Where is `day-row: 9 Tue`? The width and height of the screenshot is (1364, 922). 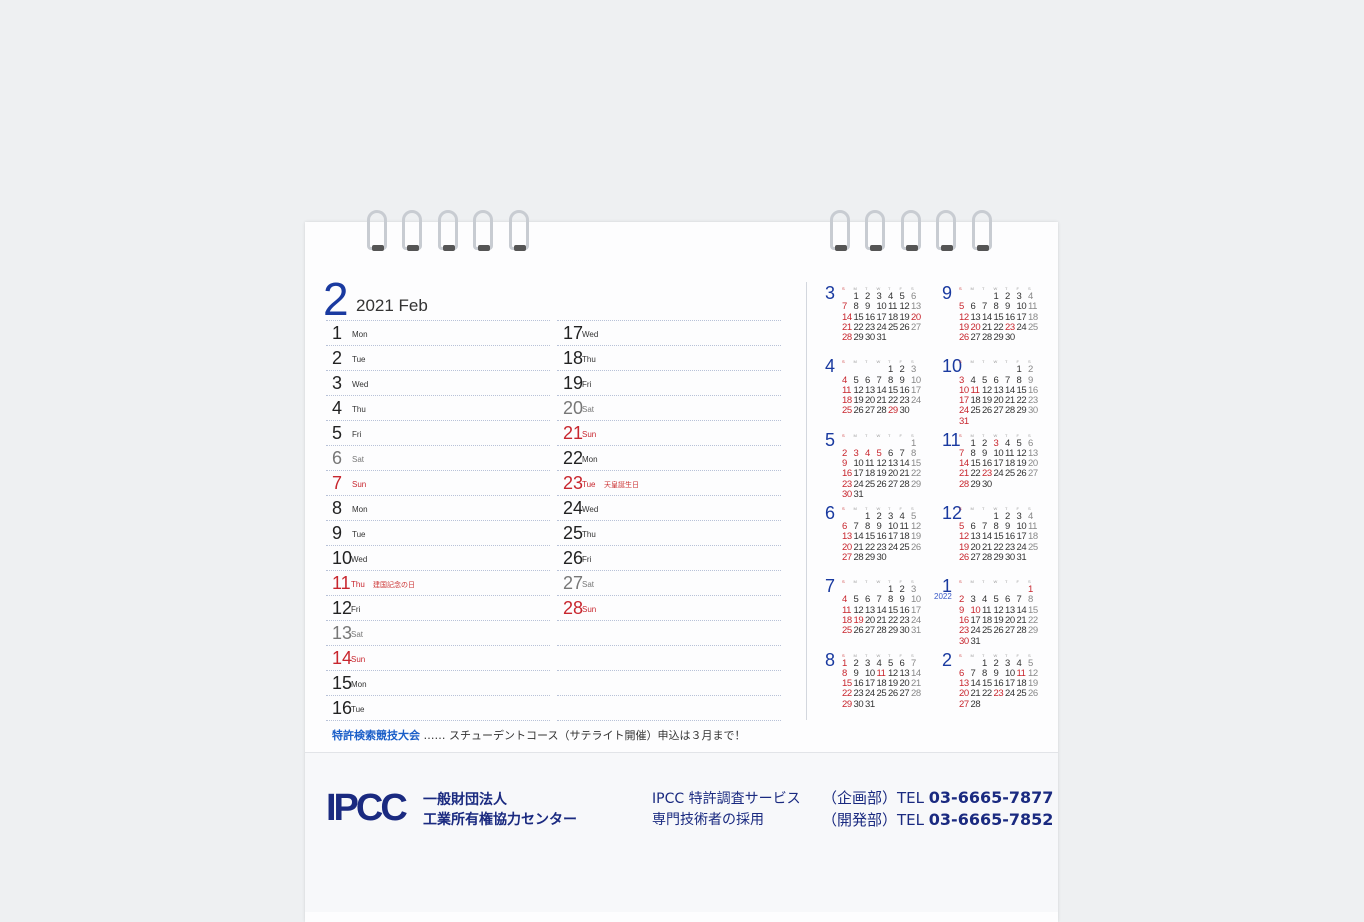 day-row: 9 Tue is located at coordinates (438, 532).